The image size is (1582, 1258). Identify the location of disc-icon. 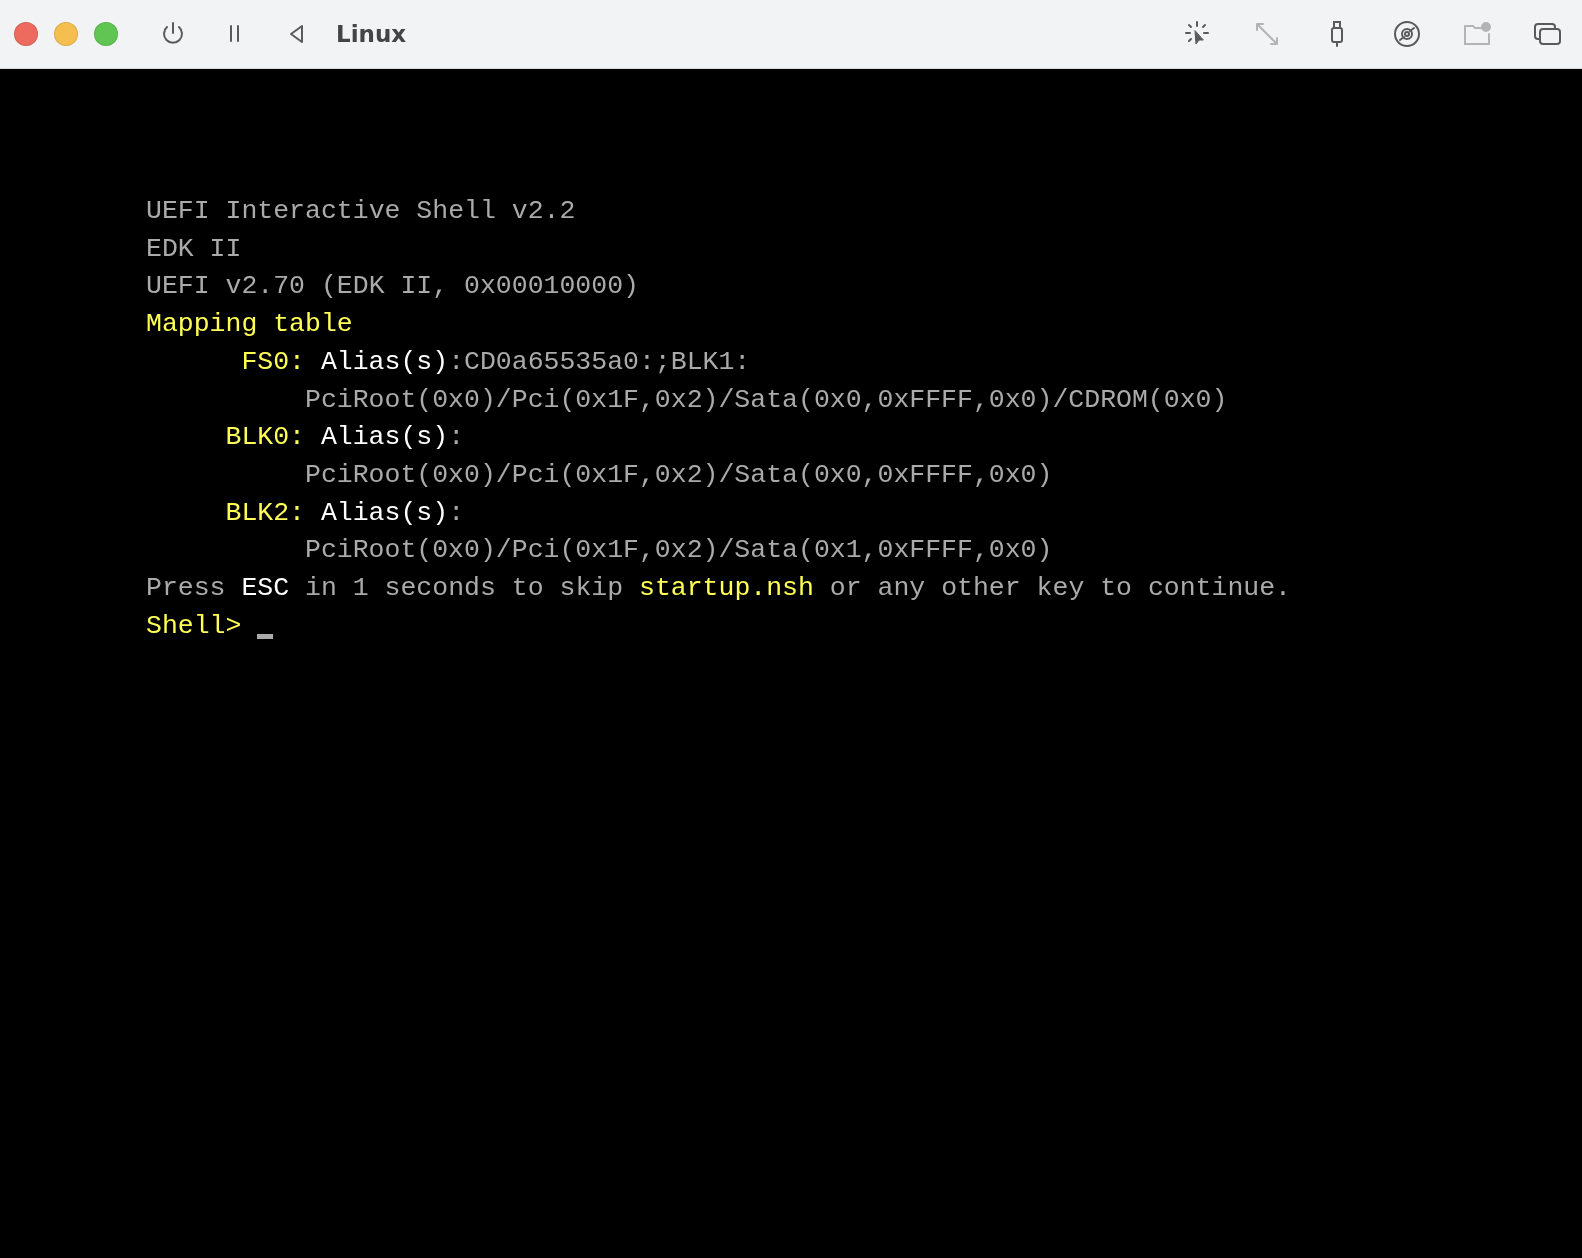
(1407, 34).